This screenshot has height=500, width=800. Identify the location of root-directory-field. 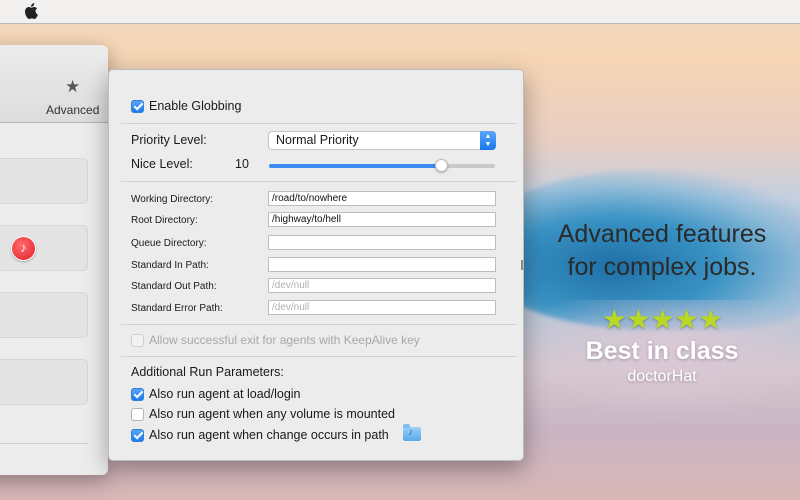
(382, 219).